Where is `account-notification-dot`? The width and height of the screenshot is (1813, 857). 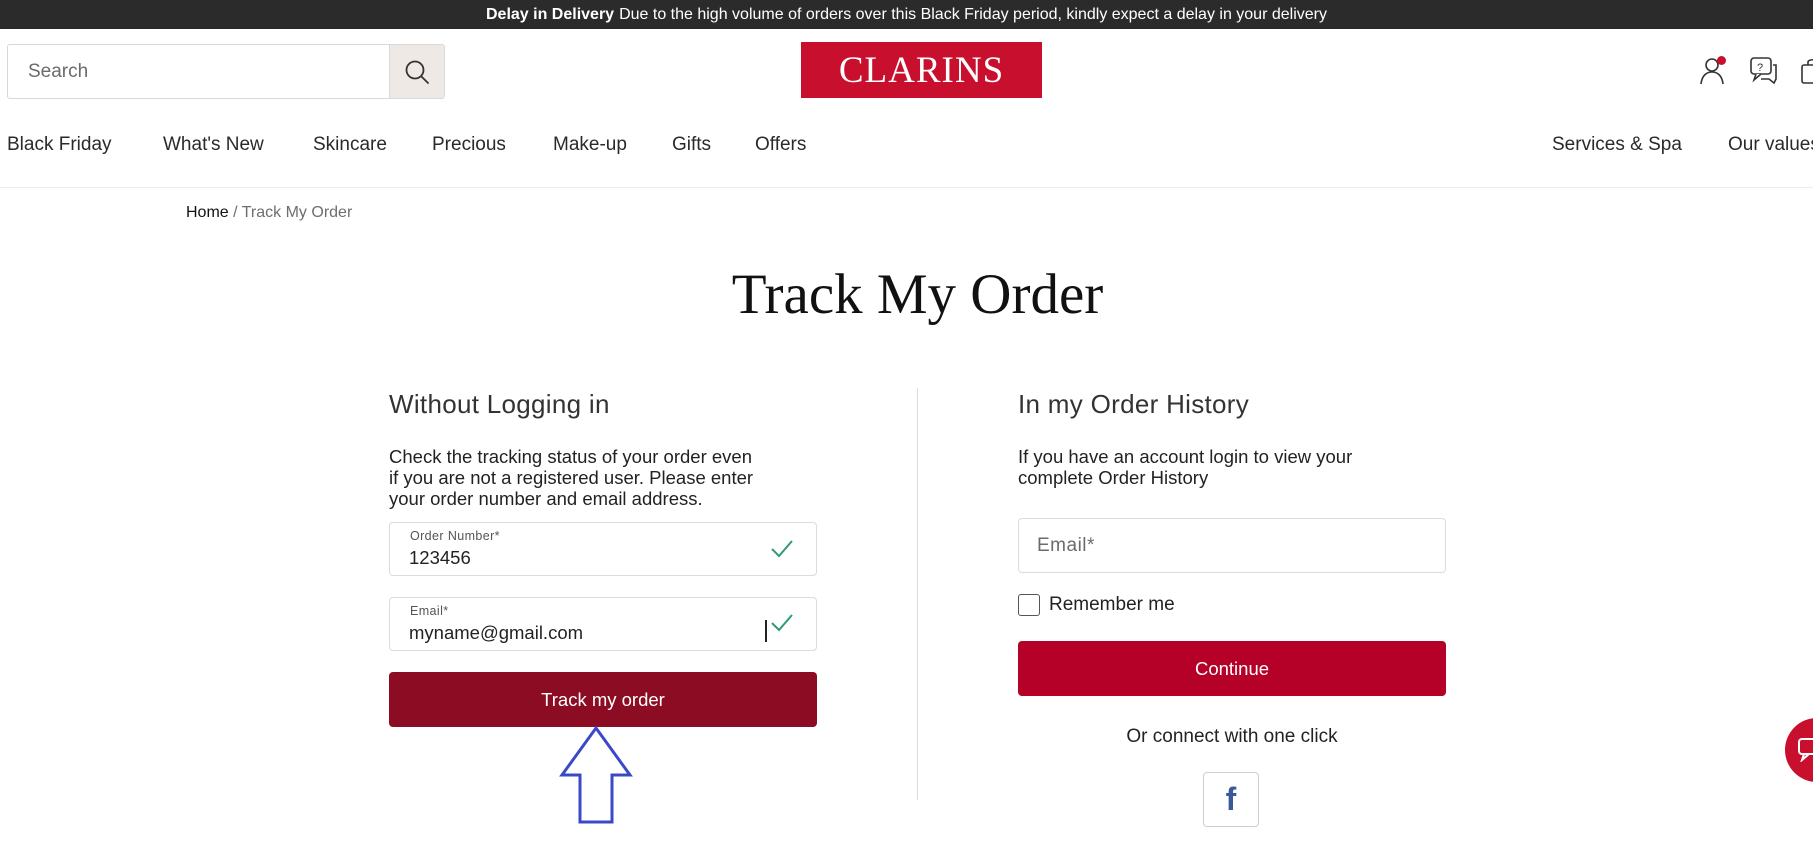
account-notification-dot is located at coordinates (1721, 60).